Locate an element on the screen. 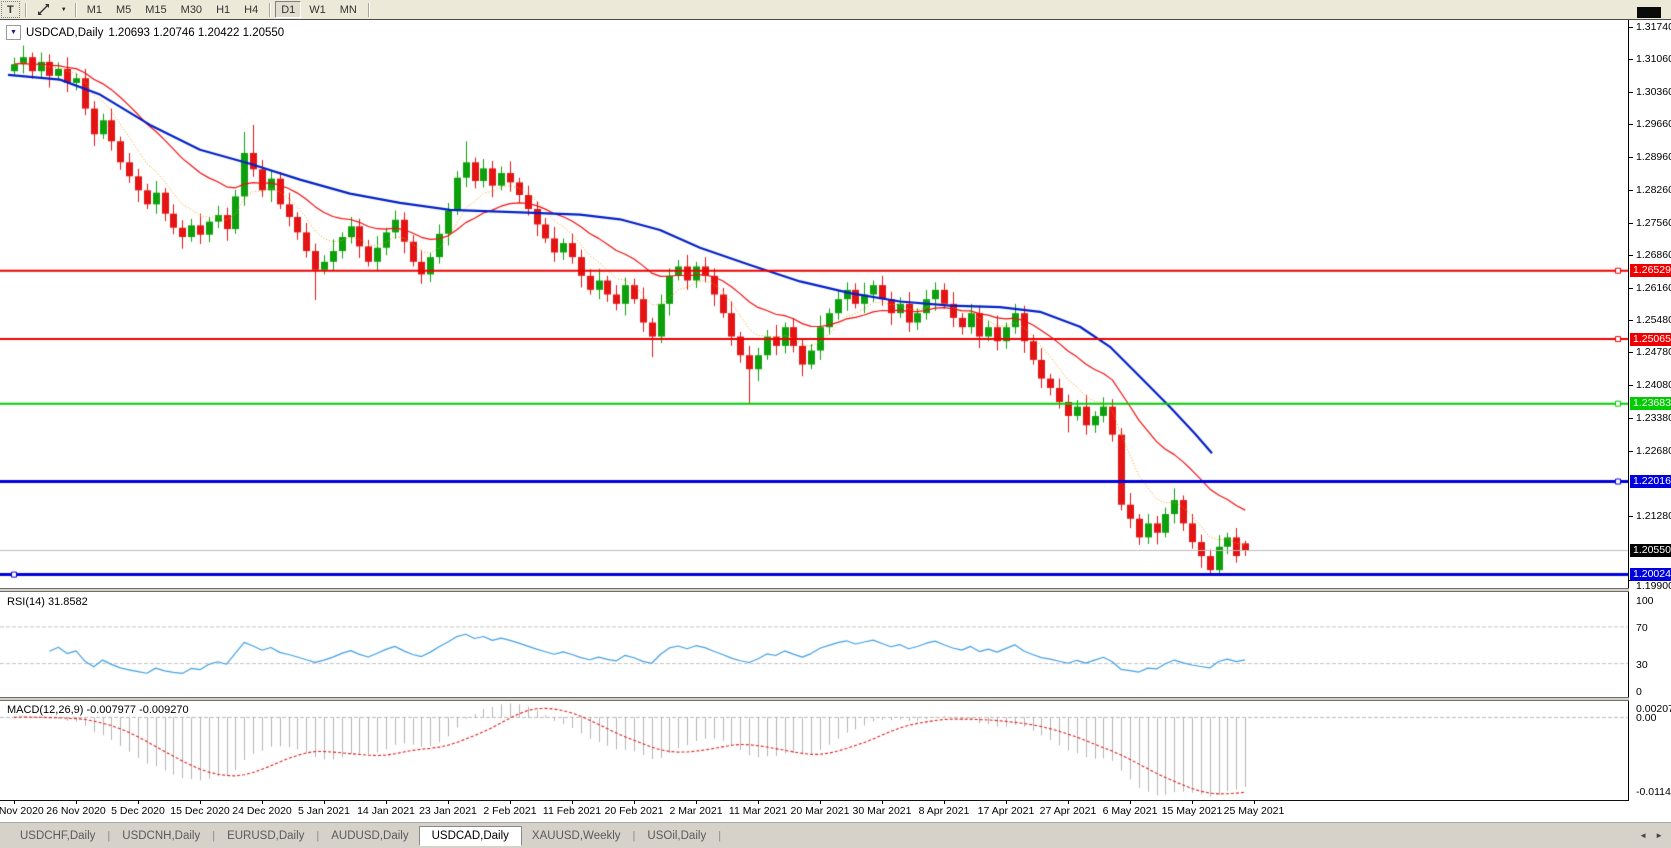  date-axis-label: 2 Mar 2021 is located at coordinates (696, 811).